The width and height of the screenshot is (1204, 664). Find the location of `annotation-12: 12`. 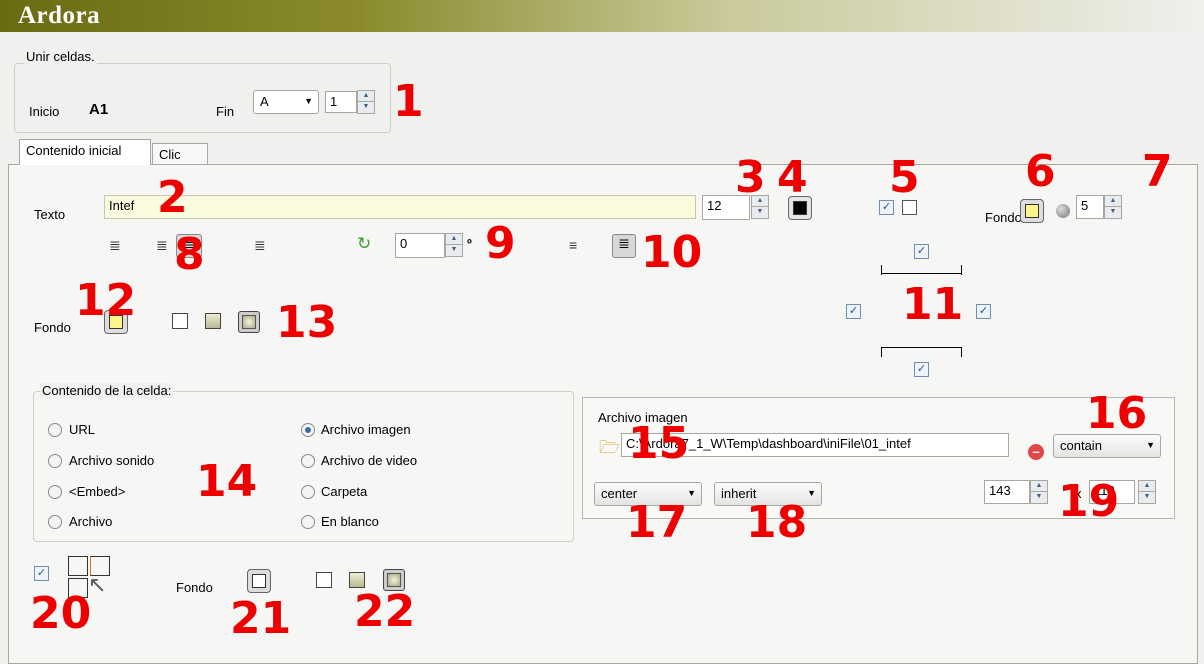

annotation-12: 12 is located at coordinates (106, 300).